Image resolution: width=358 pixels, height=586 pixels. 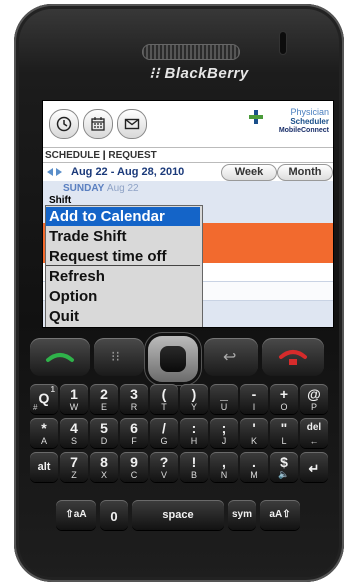 What do you see at coordinates (115, 356) in the screenshot?
I see `blackberry-menu-icon: ⁝⁝` at bounding box center [115, 356].